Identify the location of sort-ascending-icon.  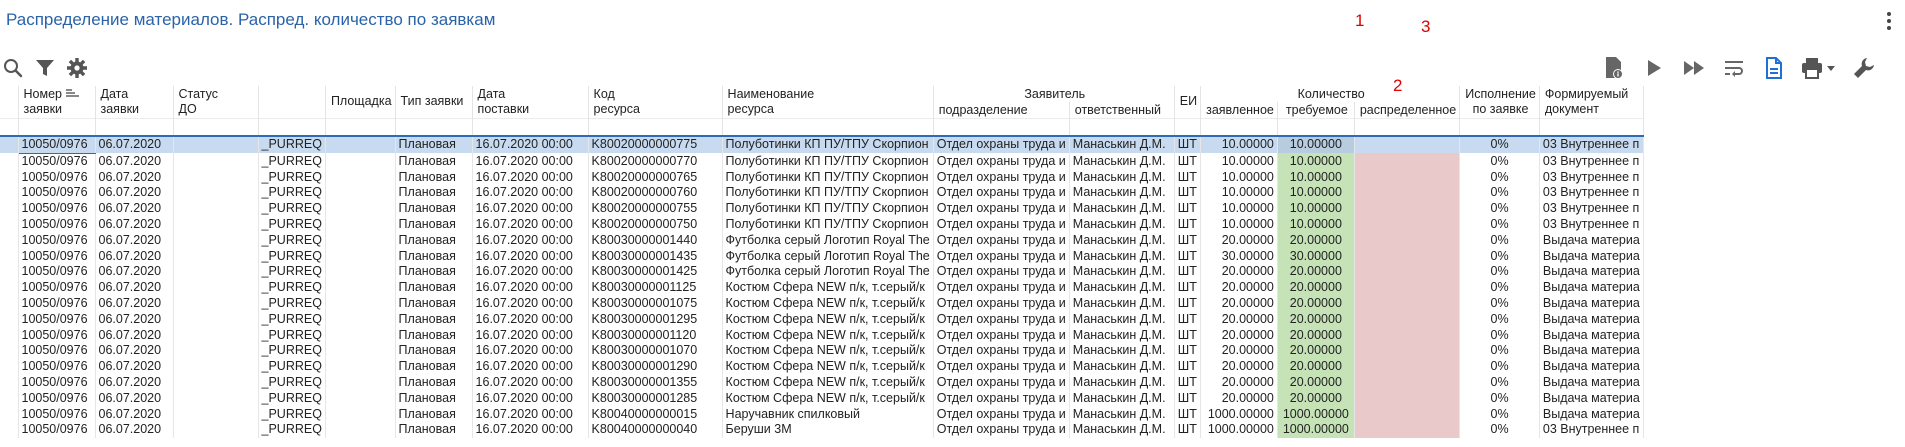
(73, 93).